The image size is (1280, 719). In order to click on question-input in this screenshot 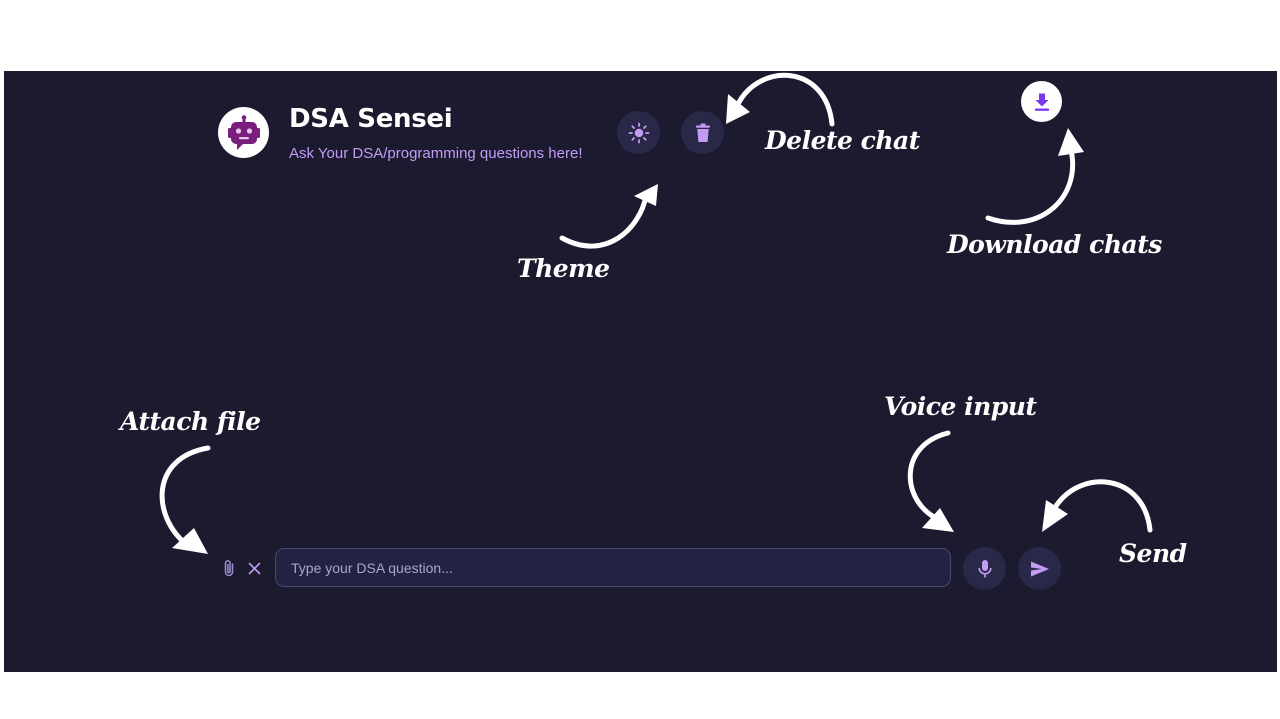, I will do `click(613, 567)`.